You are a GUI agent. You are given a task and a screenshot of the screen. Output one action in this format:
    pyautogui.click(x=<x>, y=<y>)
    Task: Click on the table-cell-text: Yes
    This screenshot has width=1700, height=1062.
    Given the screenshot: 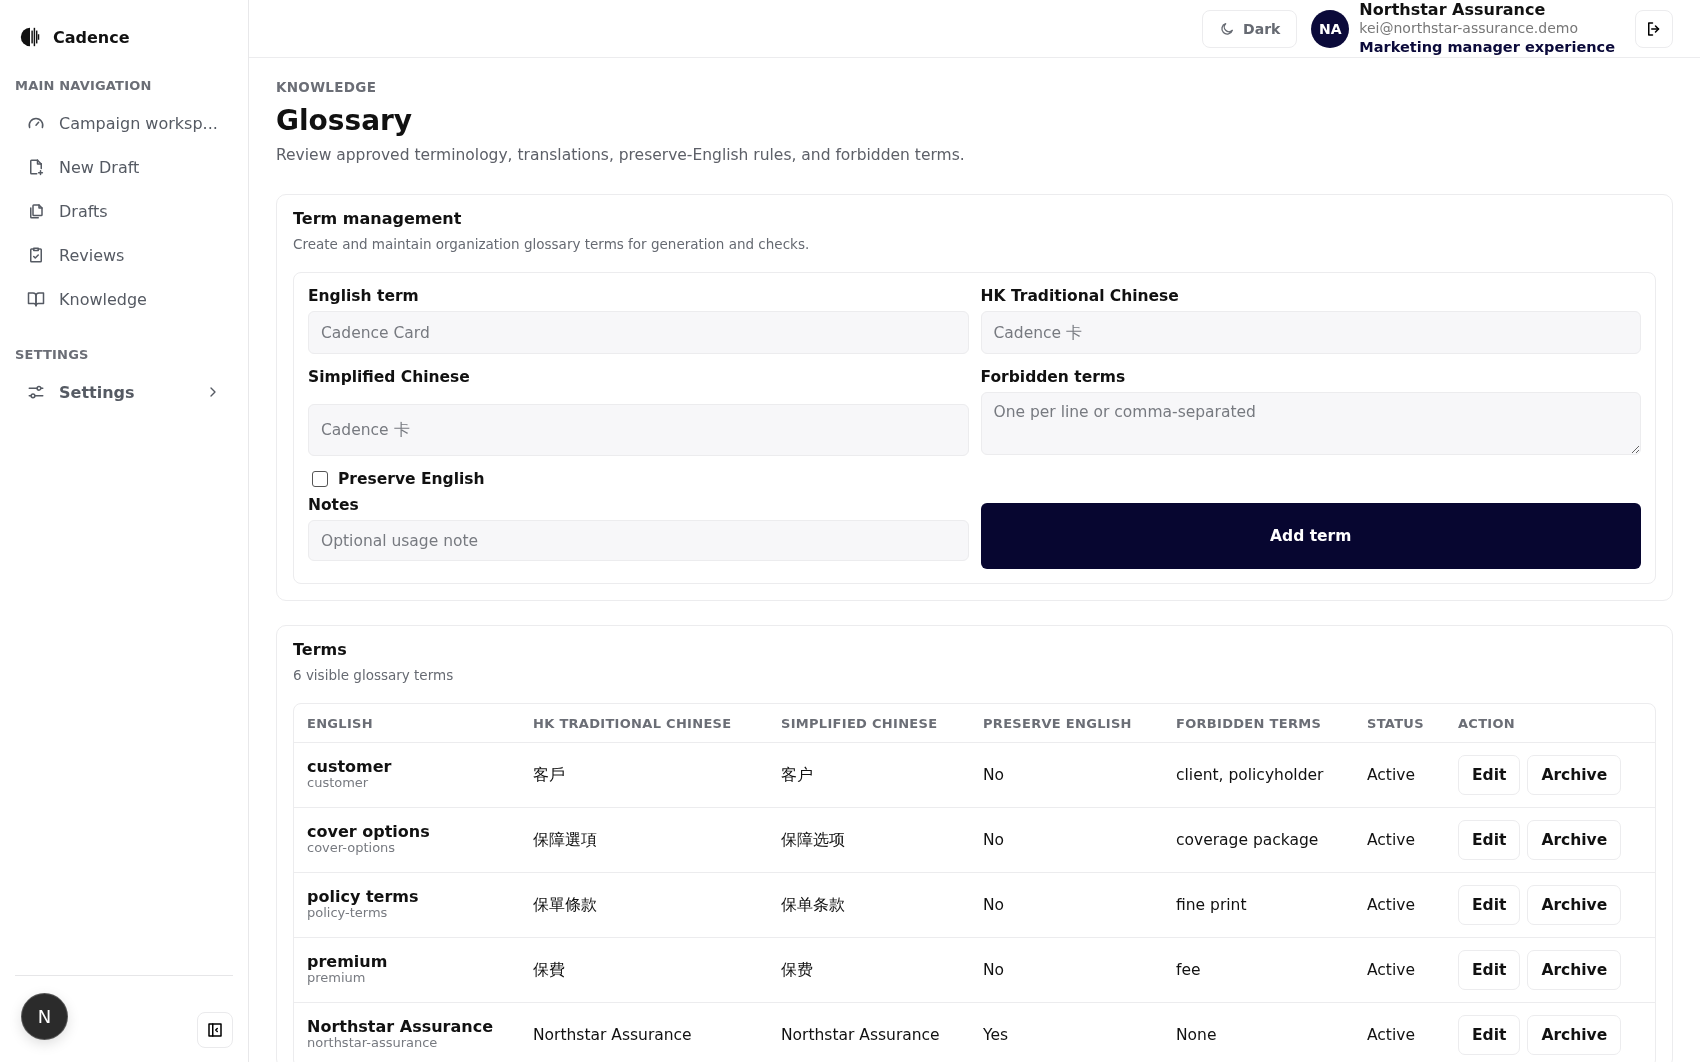 What is the action you would take?
    pyautogui.click(x=996, y=1035)
    